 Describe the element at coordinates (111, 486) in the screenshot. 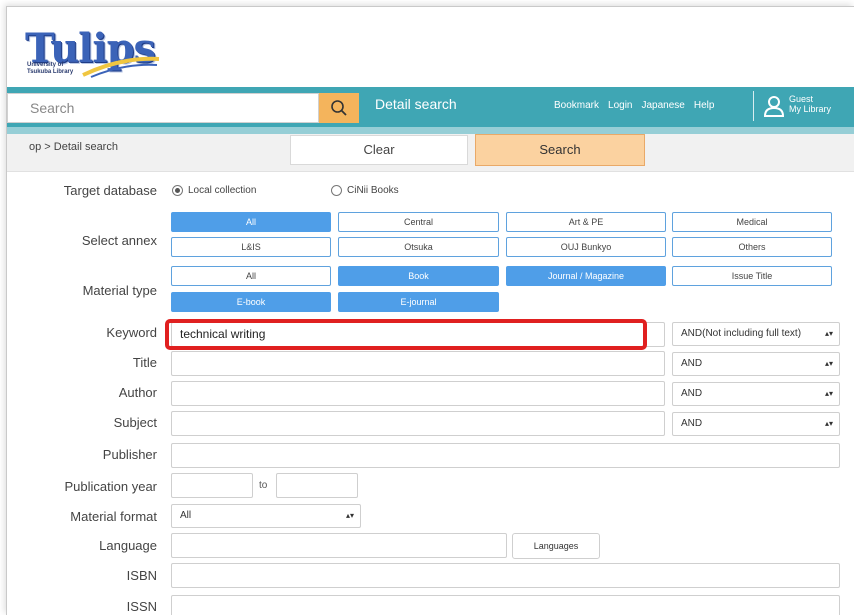

I see `publication-year-label: Publication year` at that location.